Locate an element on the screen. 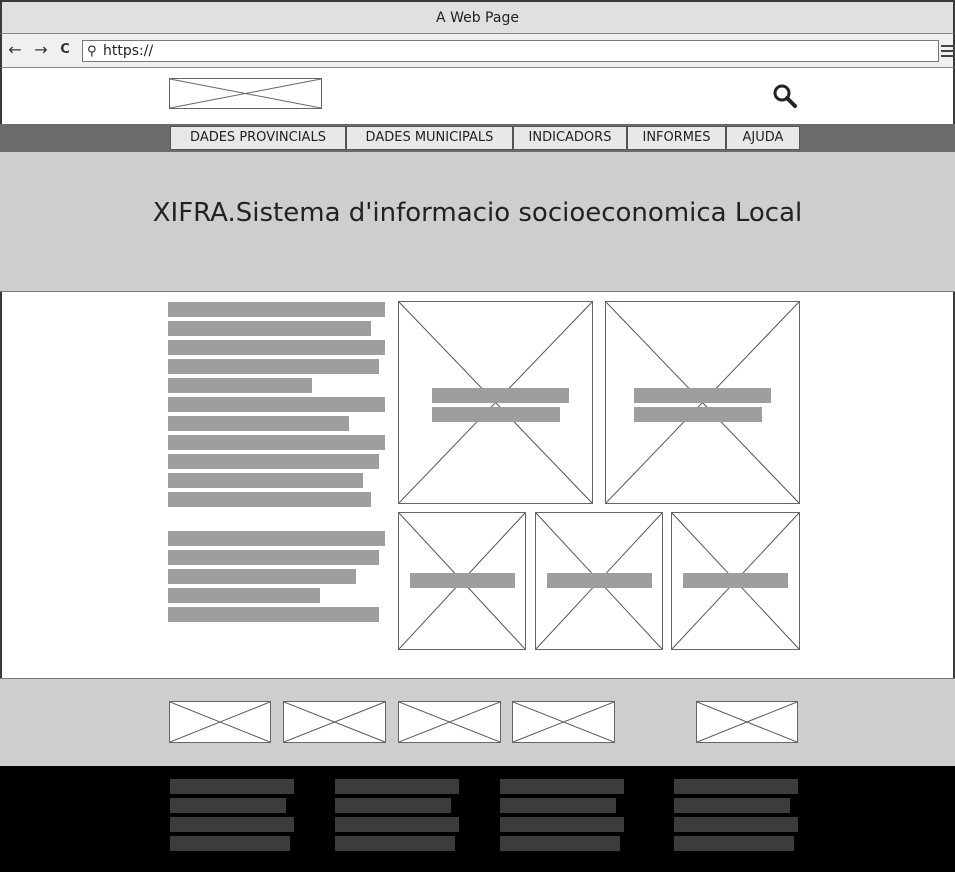 The image size is (955, 872). forward-icon: → is located at coordinates (41, 50).